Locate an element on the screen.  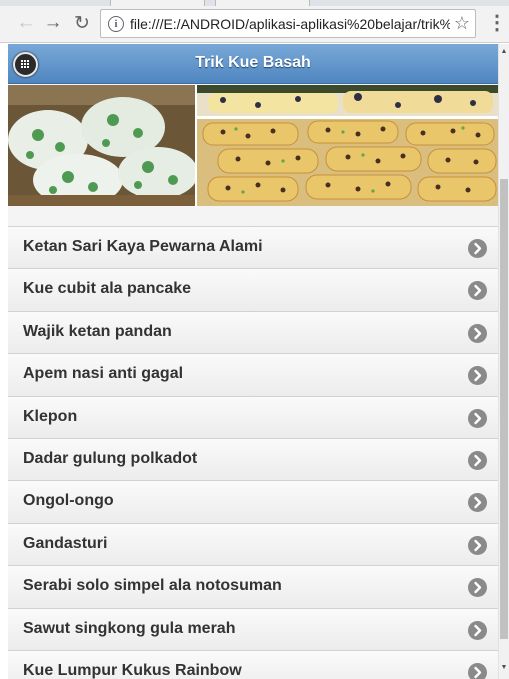
recipe-label: Sawut singkong gula merah is located at coordinates (129, 628).